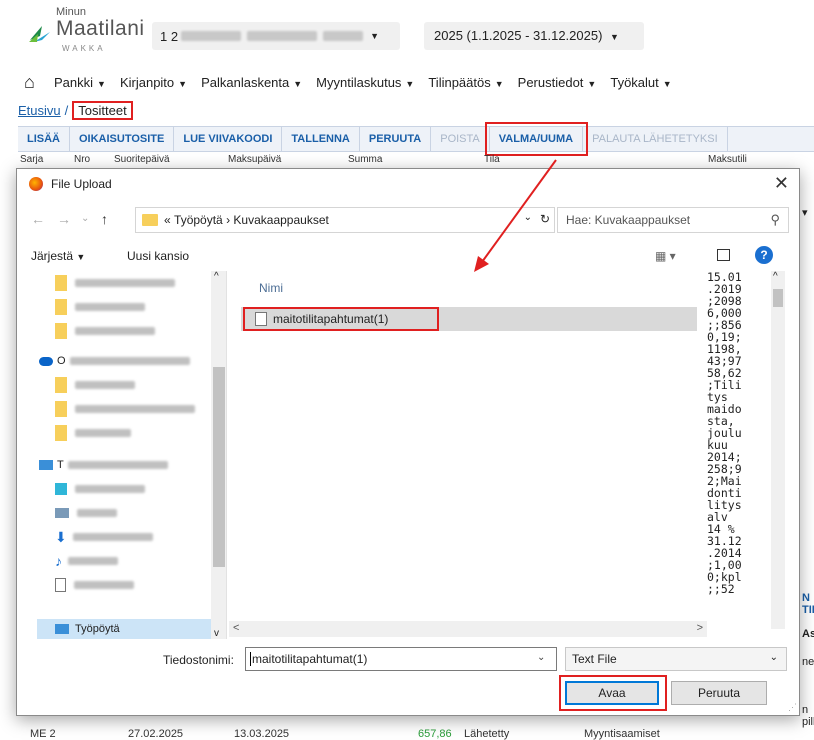 The height and width of the screenshot is (740, 814). I want to click on peruuta-button: PERUUTA, so click(396, 139).